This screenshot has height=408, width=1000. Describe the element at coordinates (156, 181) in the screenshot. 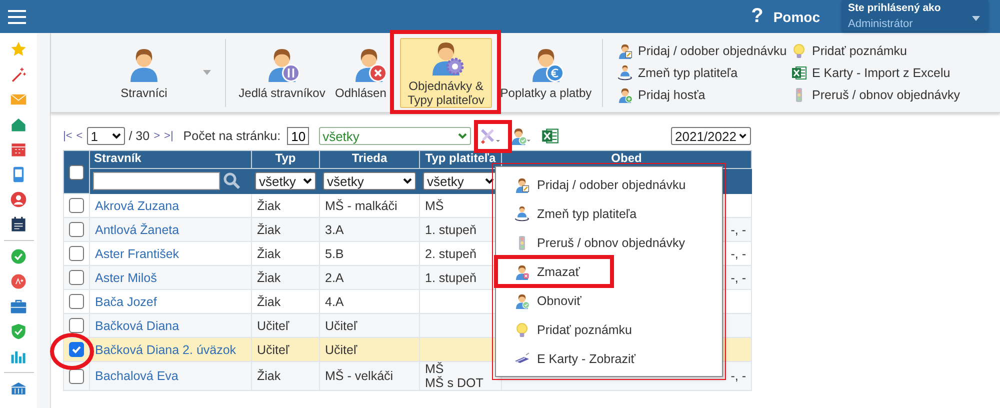

I see `search-field` at that location.